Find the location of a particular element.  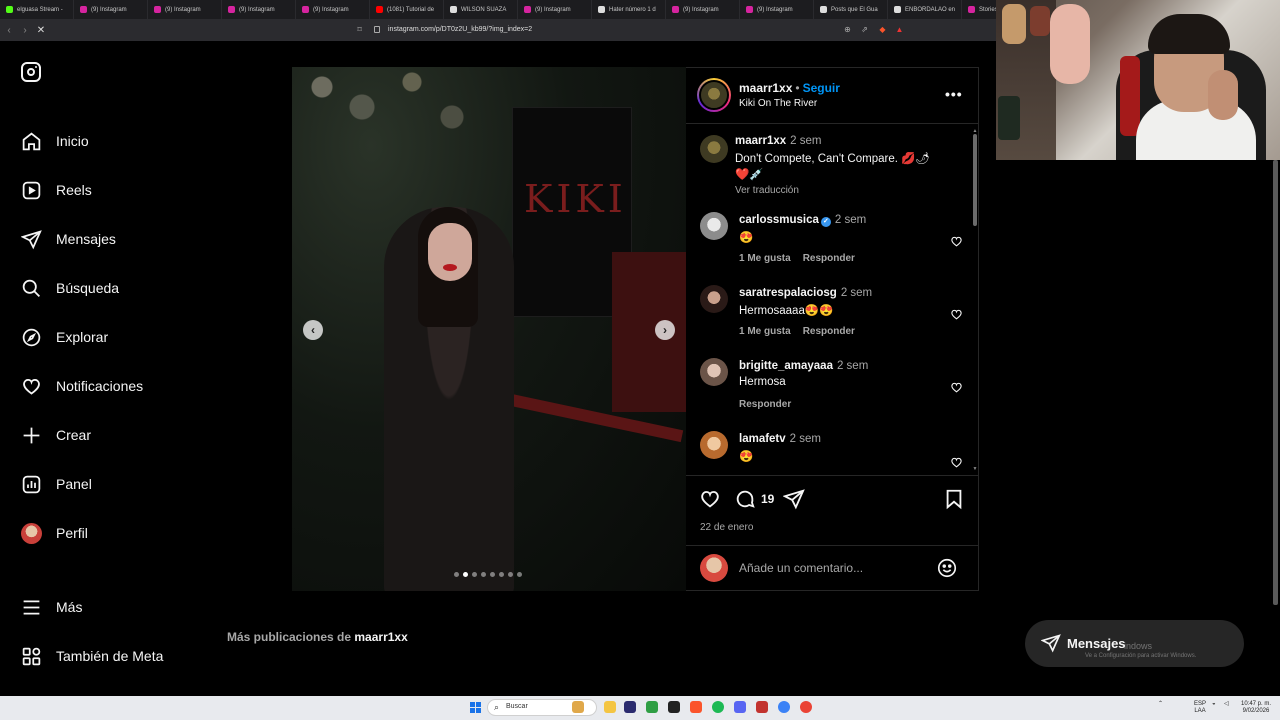

windows-activation-text: Ve a Configuración para activar Windows. is located at coordinates (1141, 656).